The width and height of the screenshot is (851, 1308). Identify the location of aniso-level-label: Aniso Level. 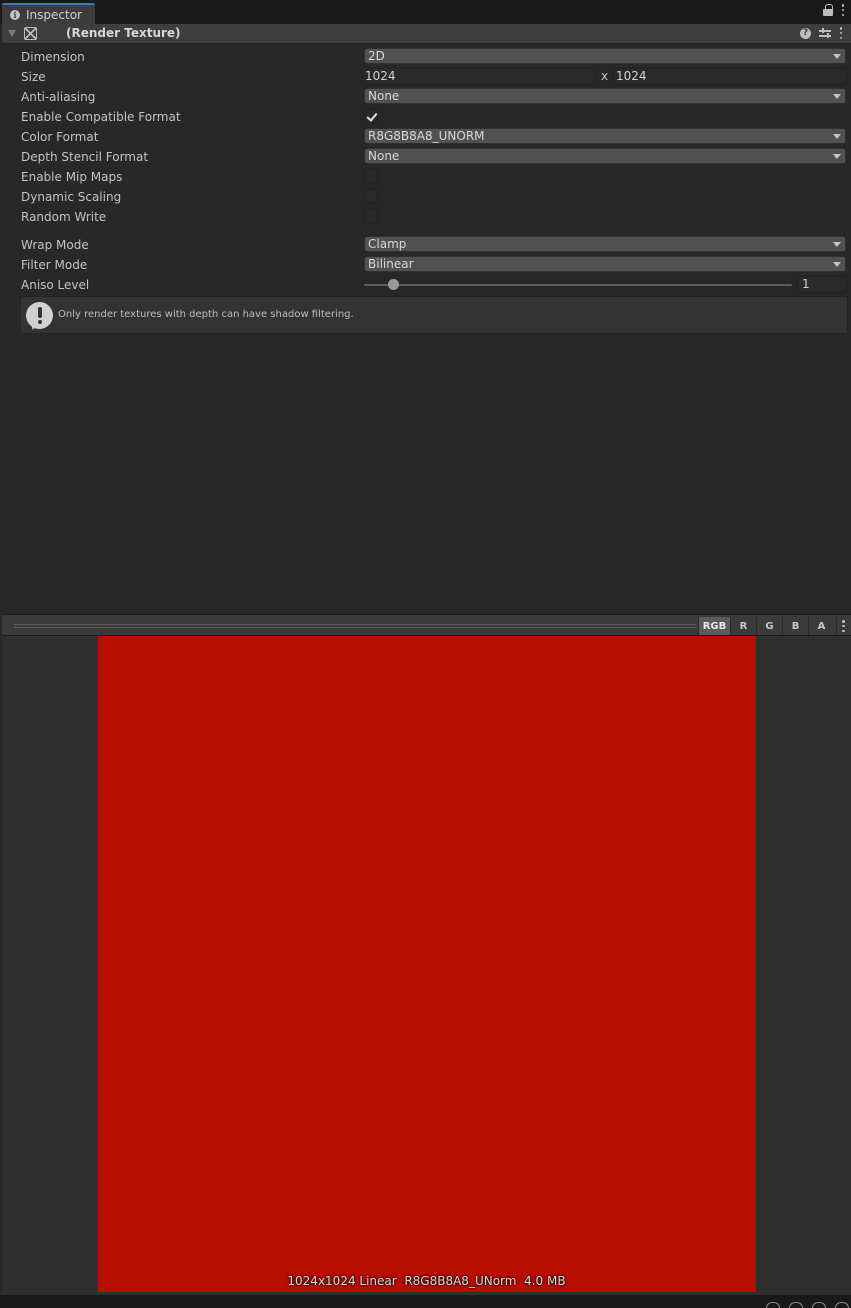
(55, 285).